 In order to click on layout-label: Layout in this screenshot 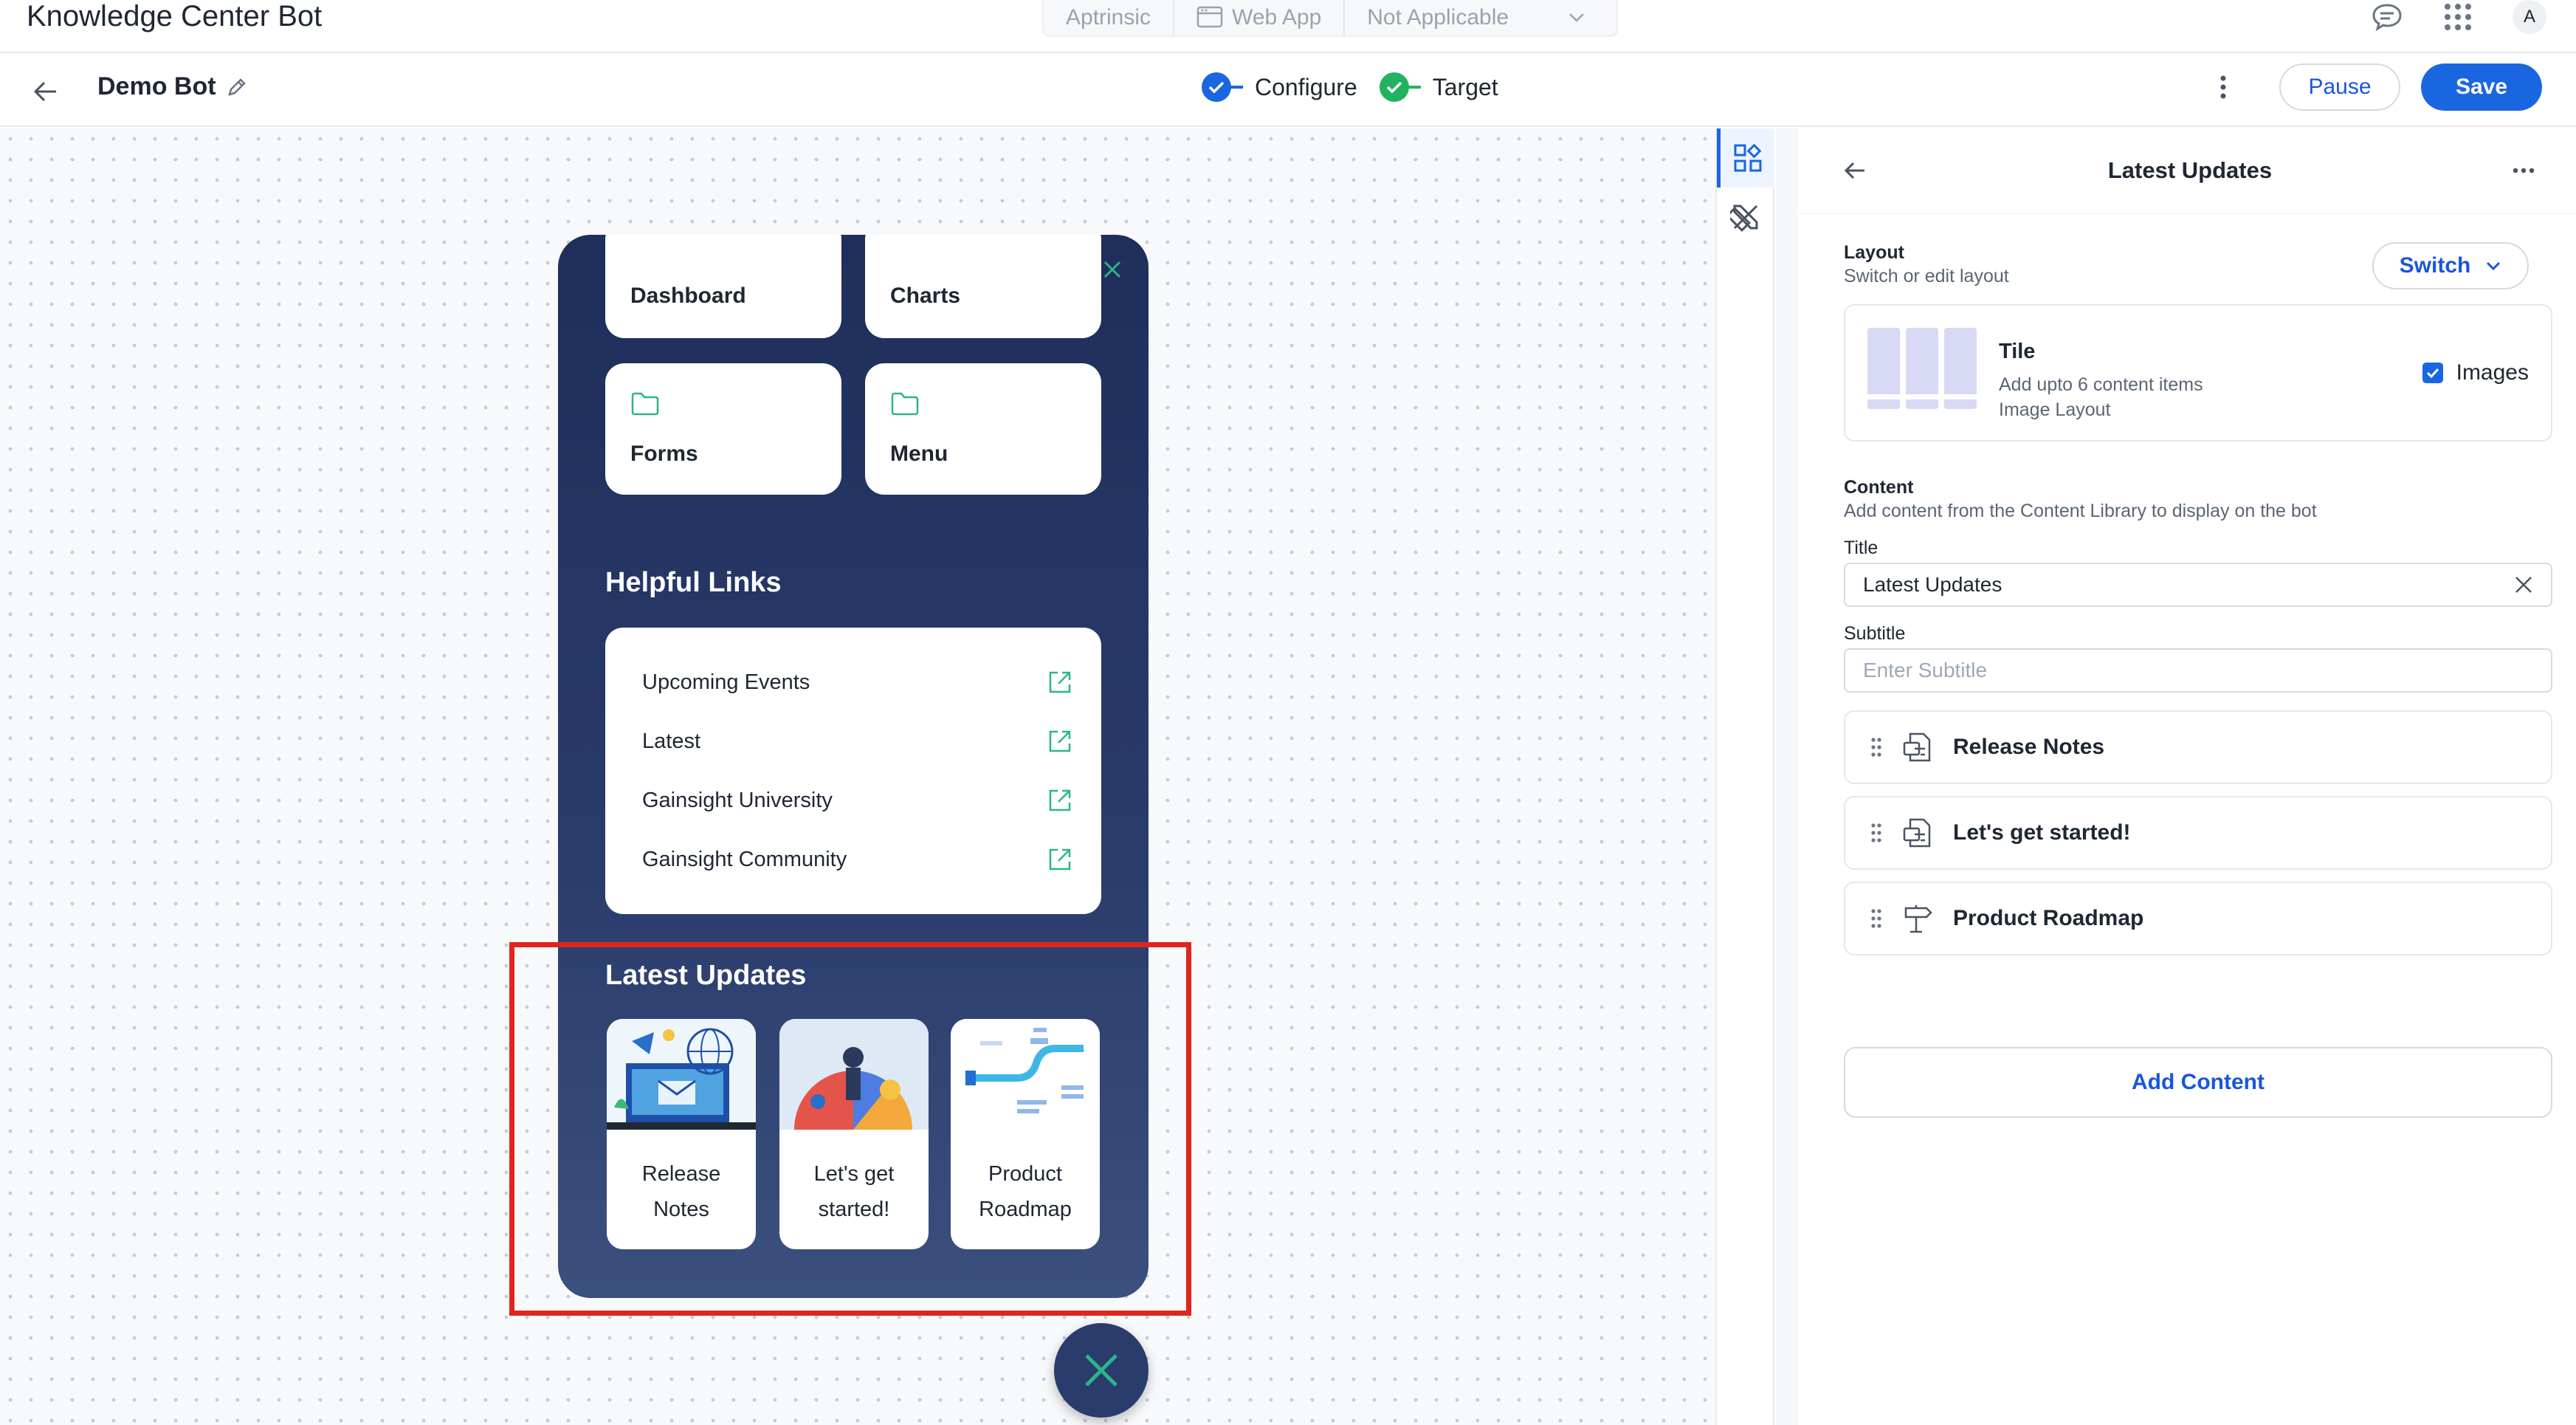, I will do `click(1874, 252)`.